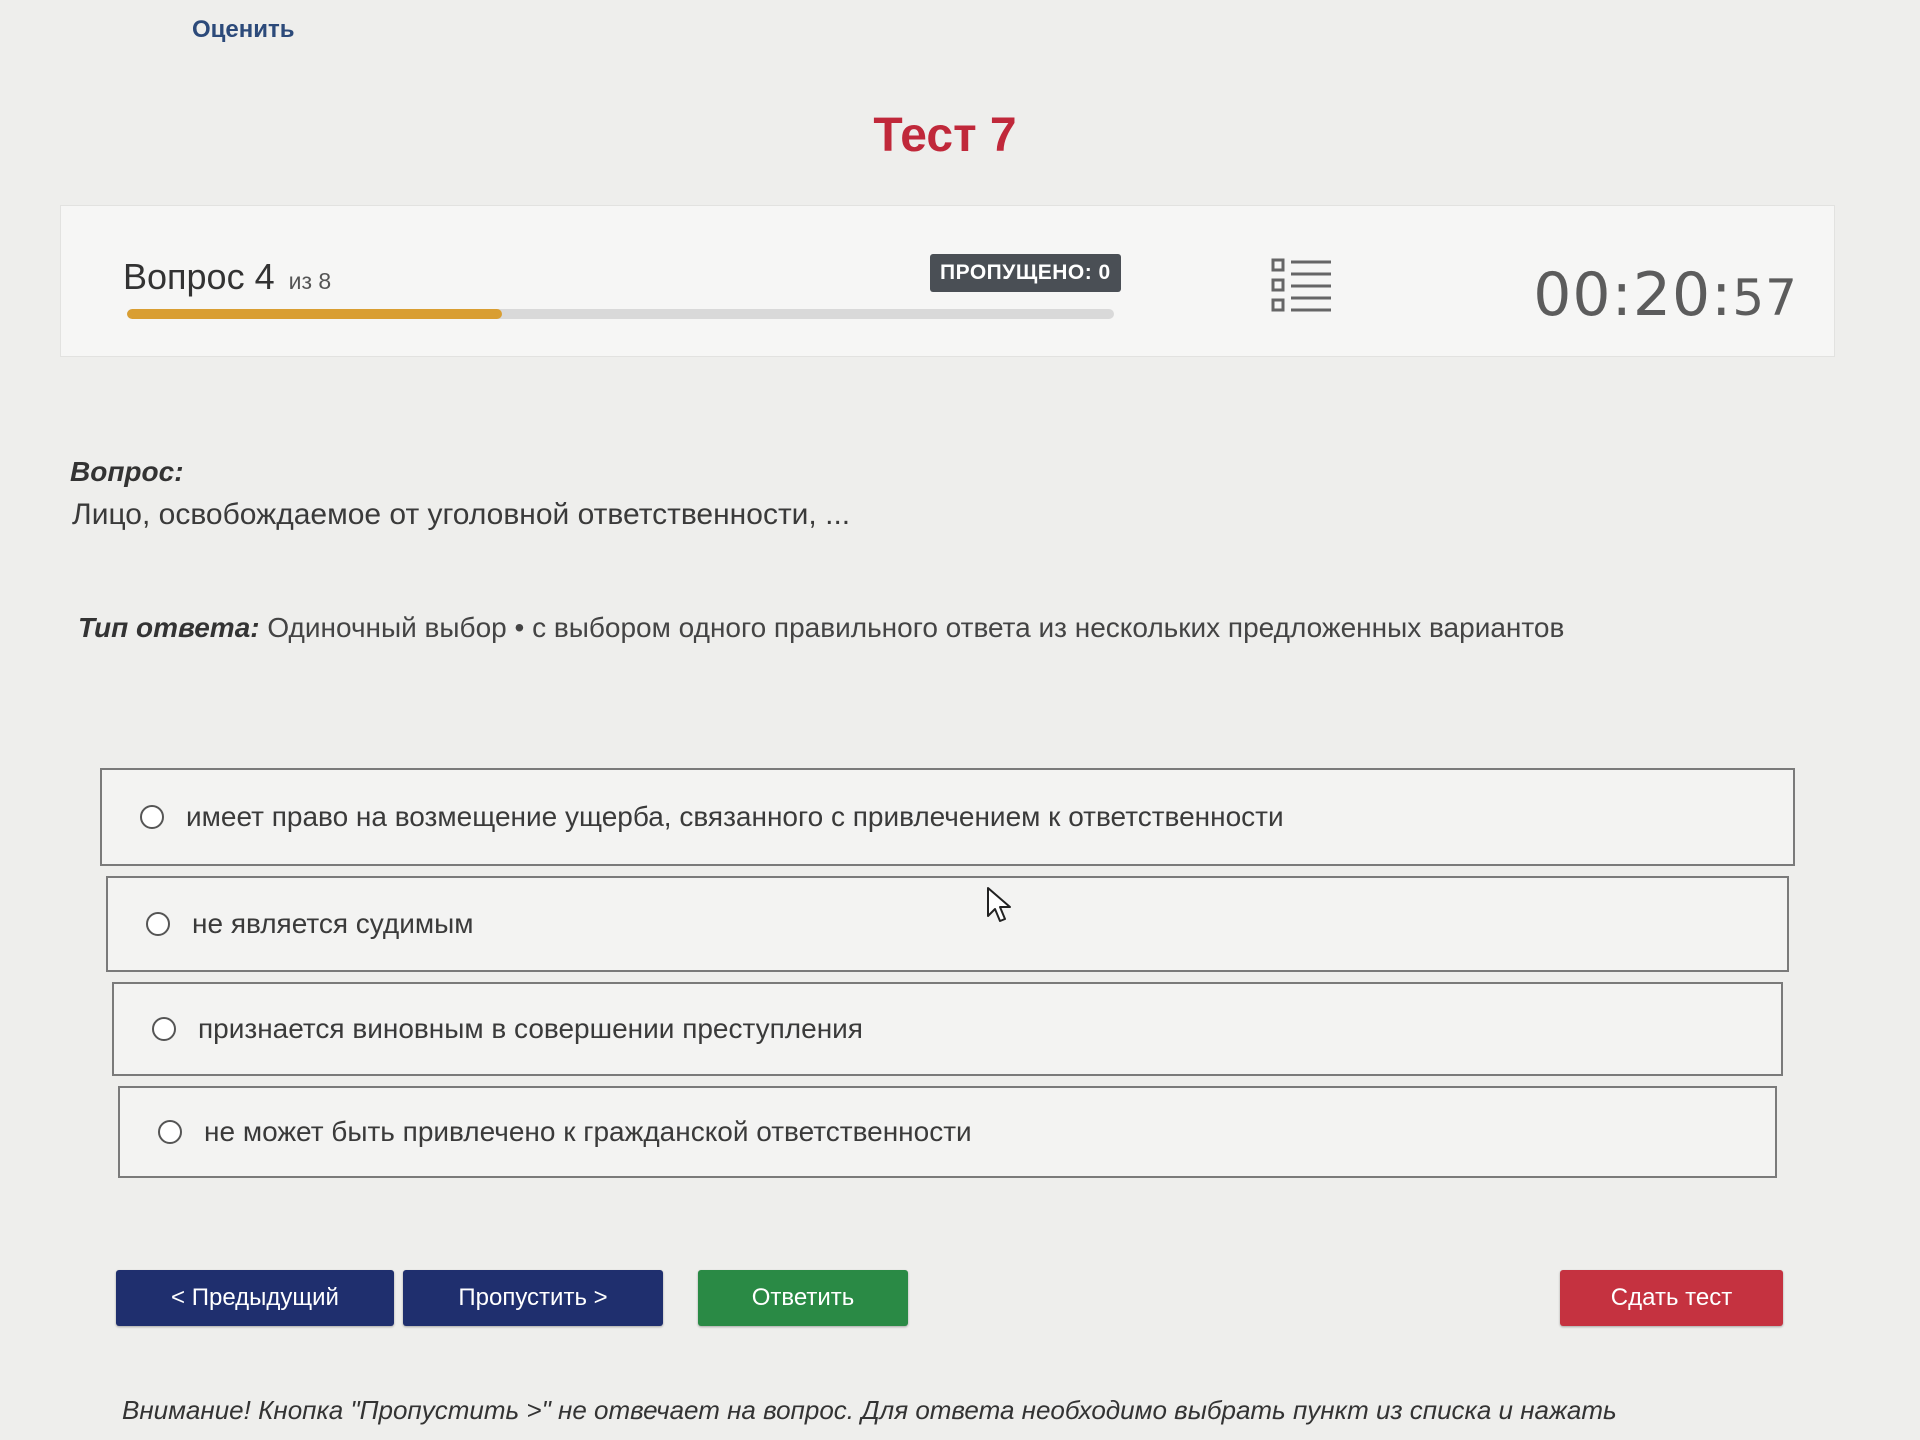 The image size is (1920, 1440). What do you see at coordinates (1765, 298) in the screenshot?
I see `timer-seconds: 57` at bounding box center [1765, 298].